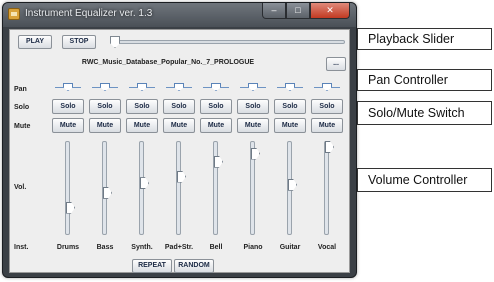 The height and width of the screenshot is (282, 494). What do you see at coordinates (327, 247) in the screenshot?
I see `instrument-label: Vocal` at bounding box center [327, 247].